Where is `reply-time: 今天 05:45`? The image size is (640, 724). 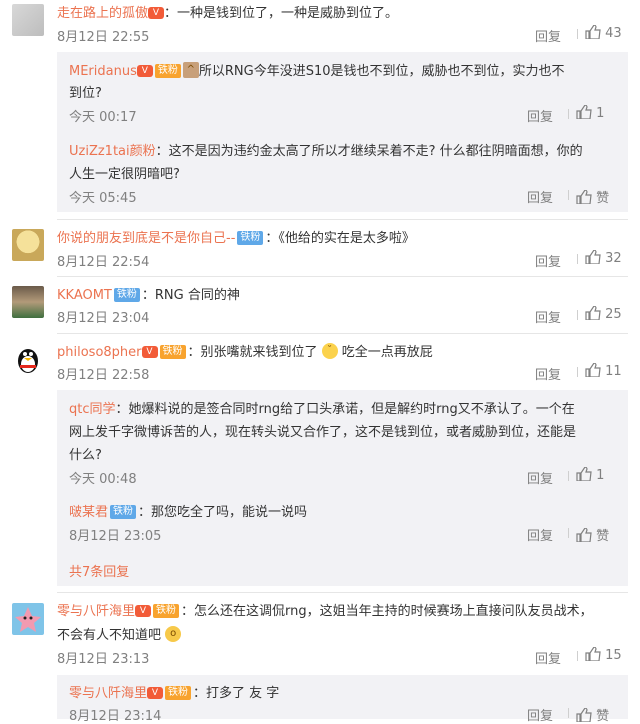 reply-time: 今天 05:45 is located at coordinates (103, 198).